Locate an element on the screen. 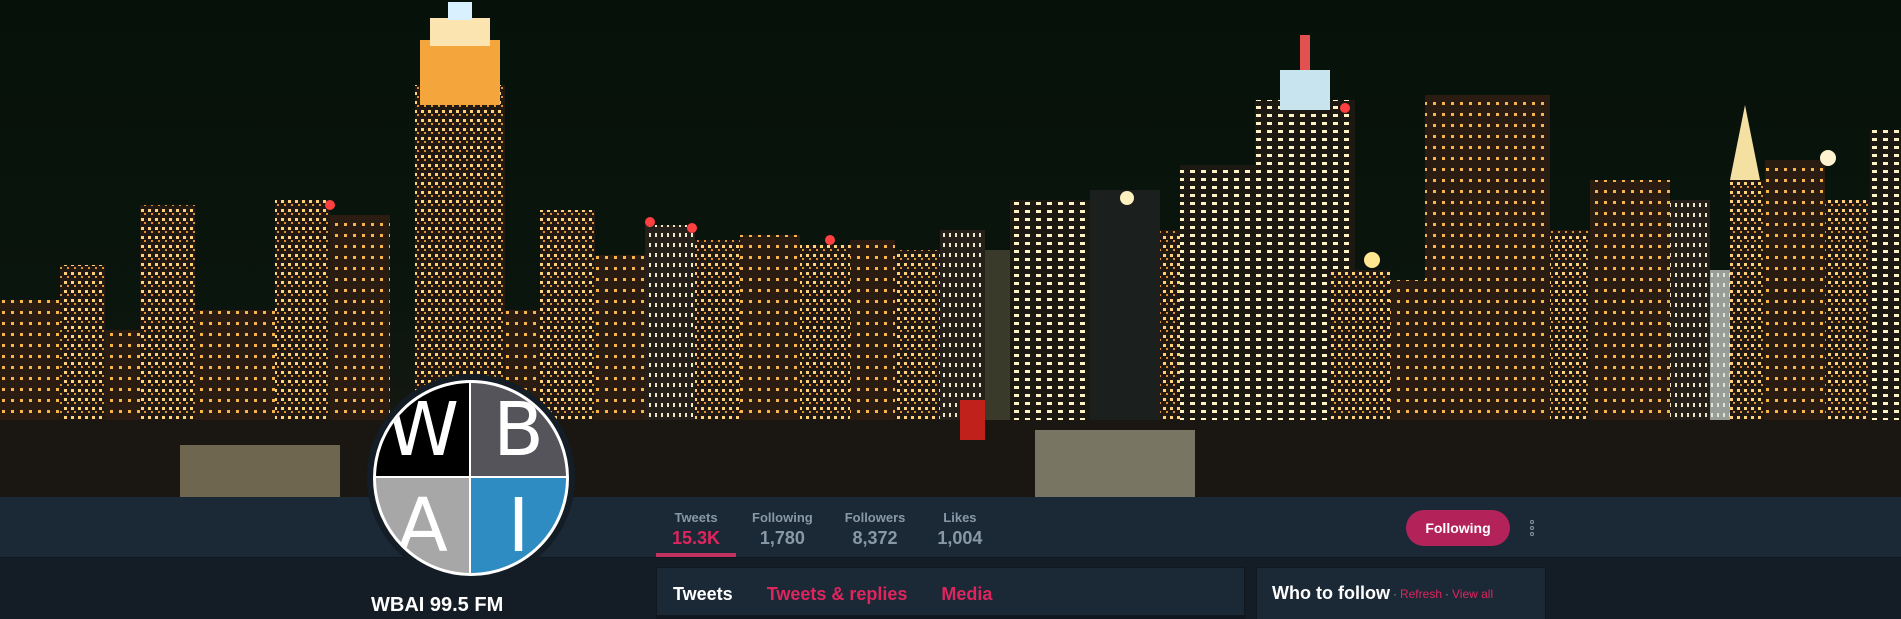 The image size is (1901, 619). profile-avatar: W B A I is located at coordinates (471, 478).